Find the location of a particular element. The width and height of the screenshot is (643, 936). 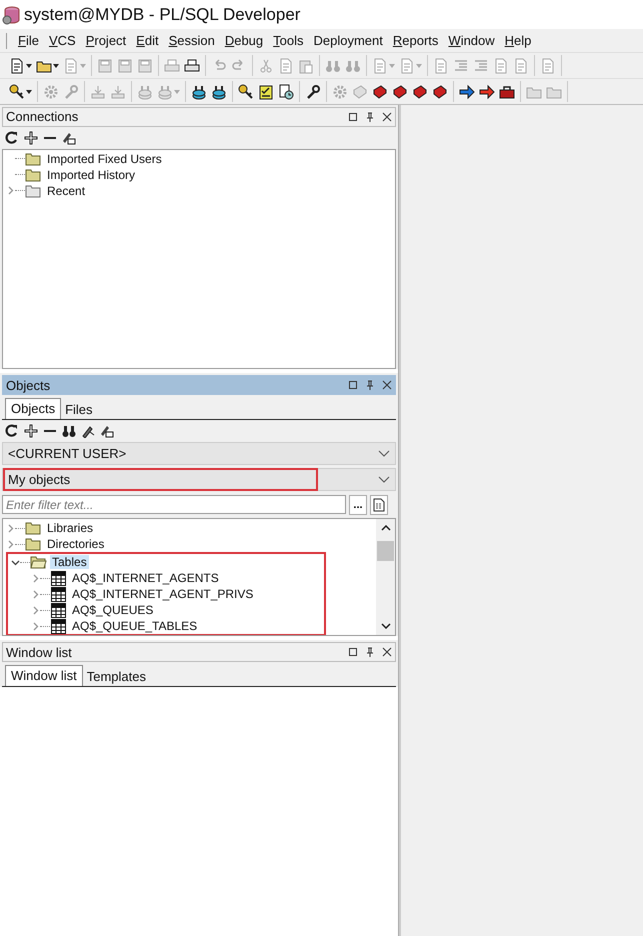

checklist-icon is located at coordinates (266, 92).